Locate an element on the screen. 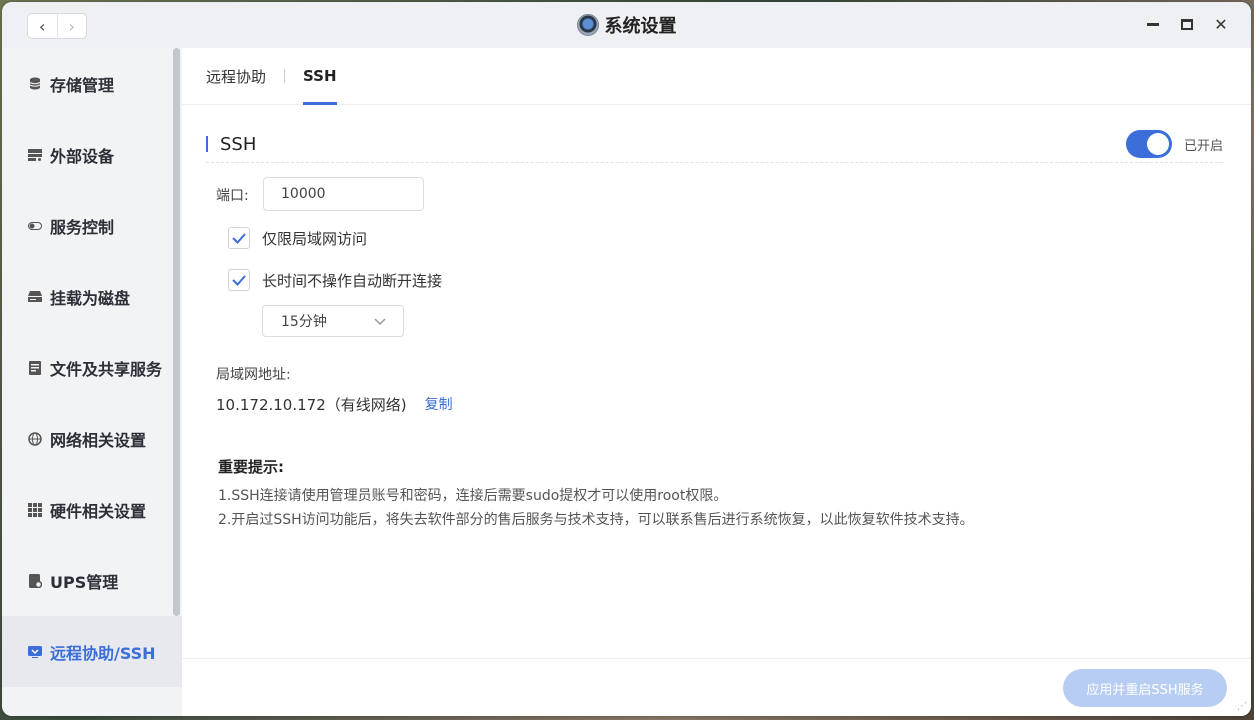 The image size is (1254, 720). sidebar-item-label: 挂载为磁盘 is located at coordinates (90, 298).